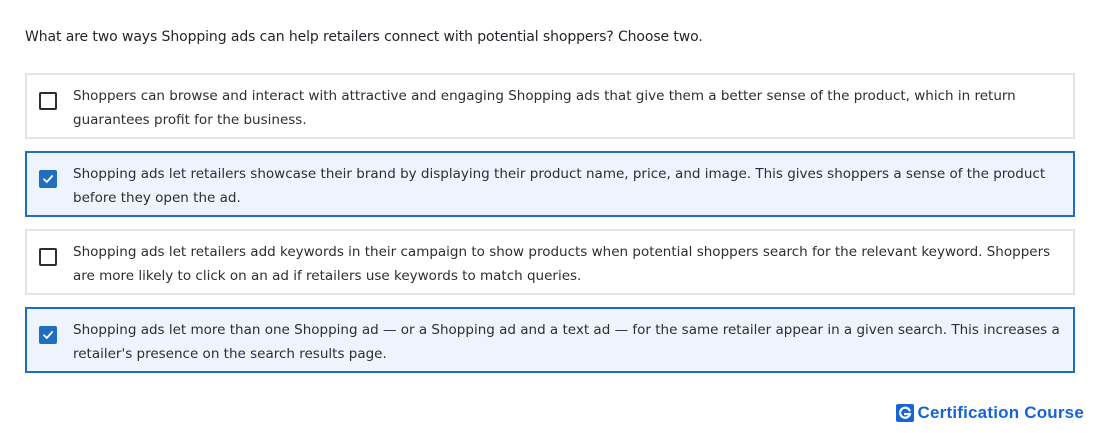 The image size is (1100, 433). I want to click on brand-label: Certification Course, so click(1000, 412).